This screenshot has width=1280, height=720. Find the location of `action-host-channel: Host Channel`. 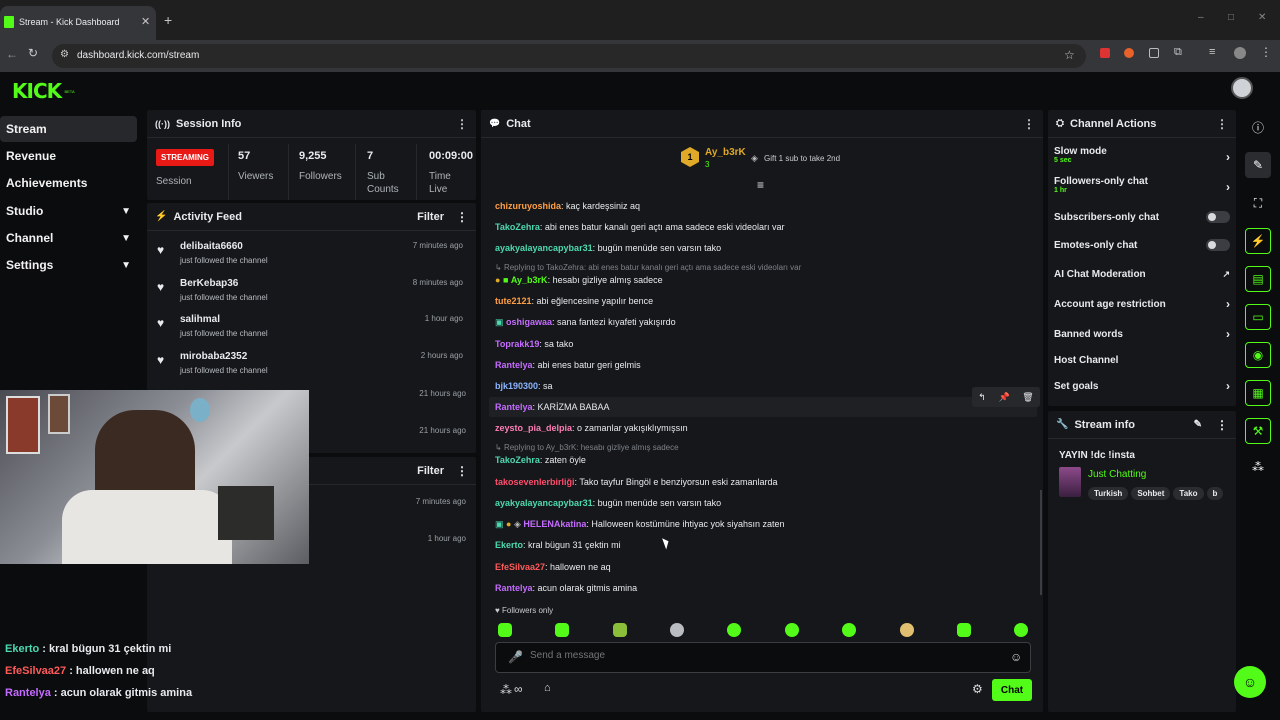

action-host-channel: Host Channel is located at coordinates (1142, 360).